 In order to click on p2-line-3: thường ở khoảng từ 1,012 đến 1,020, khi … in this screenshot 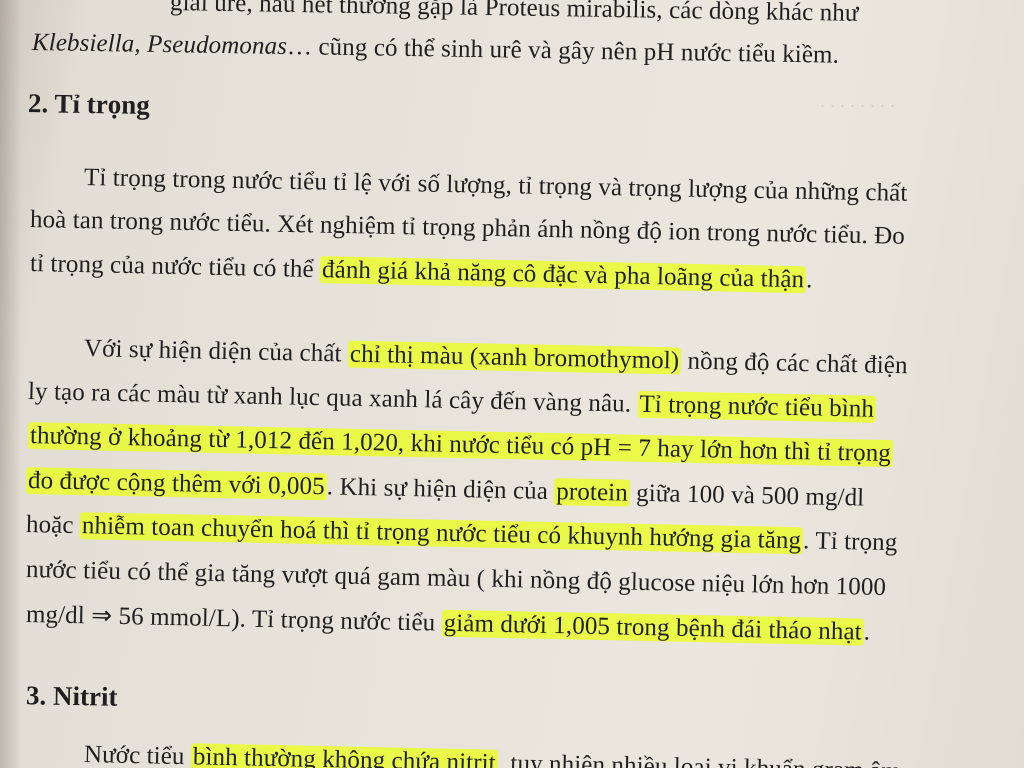, I will do `click(460, 445)`.